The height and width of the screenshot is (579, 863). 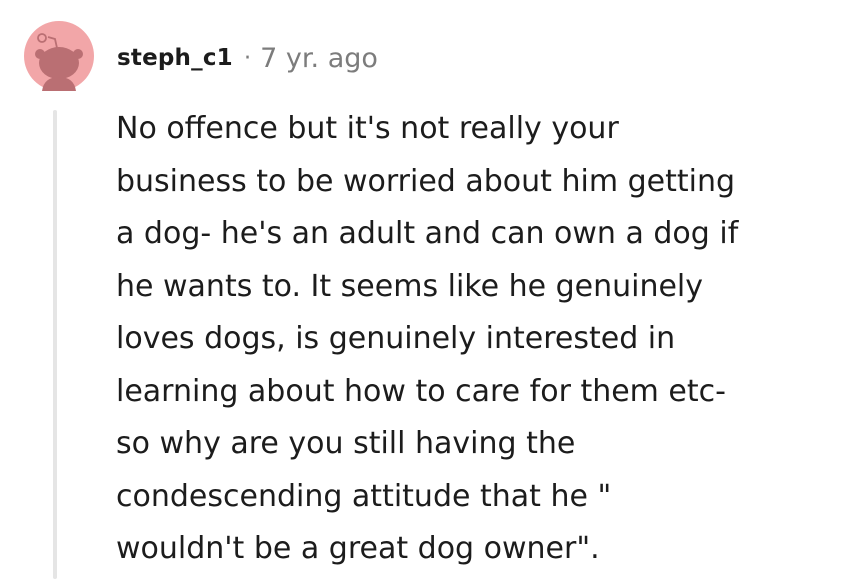 I want to click on user-avatar, so click(x=59, y=56).